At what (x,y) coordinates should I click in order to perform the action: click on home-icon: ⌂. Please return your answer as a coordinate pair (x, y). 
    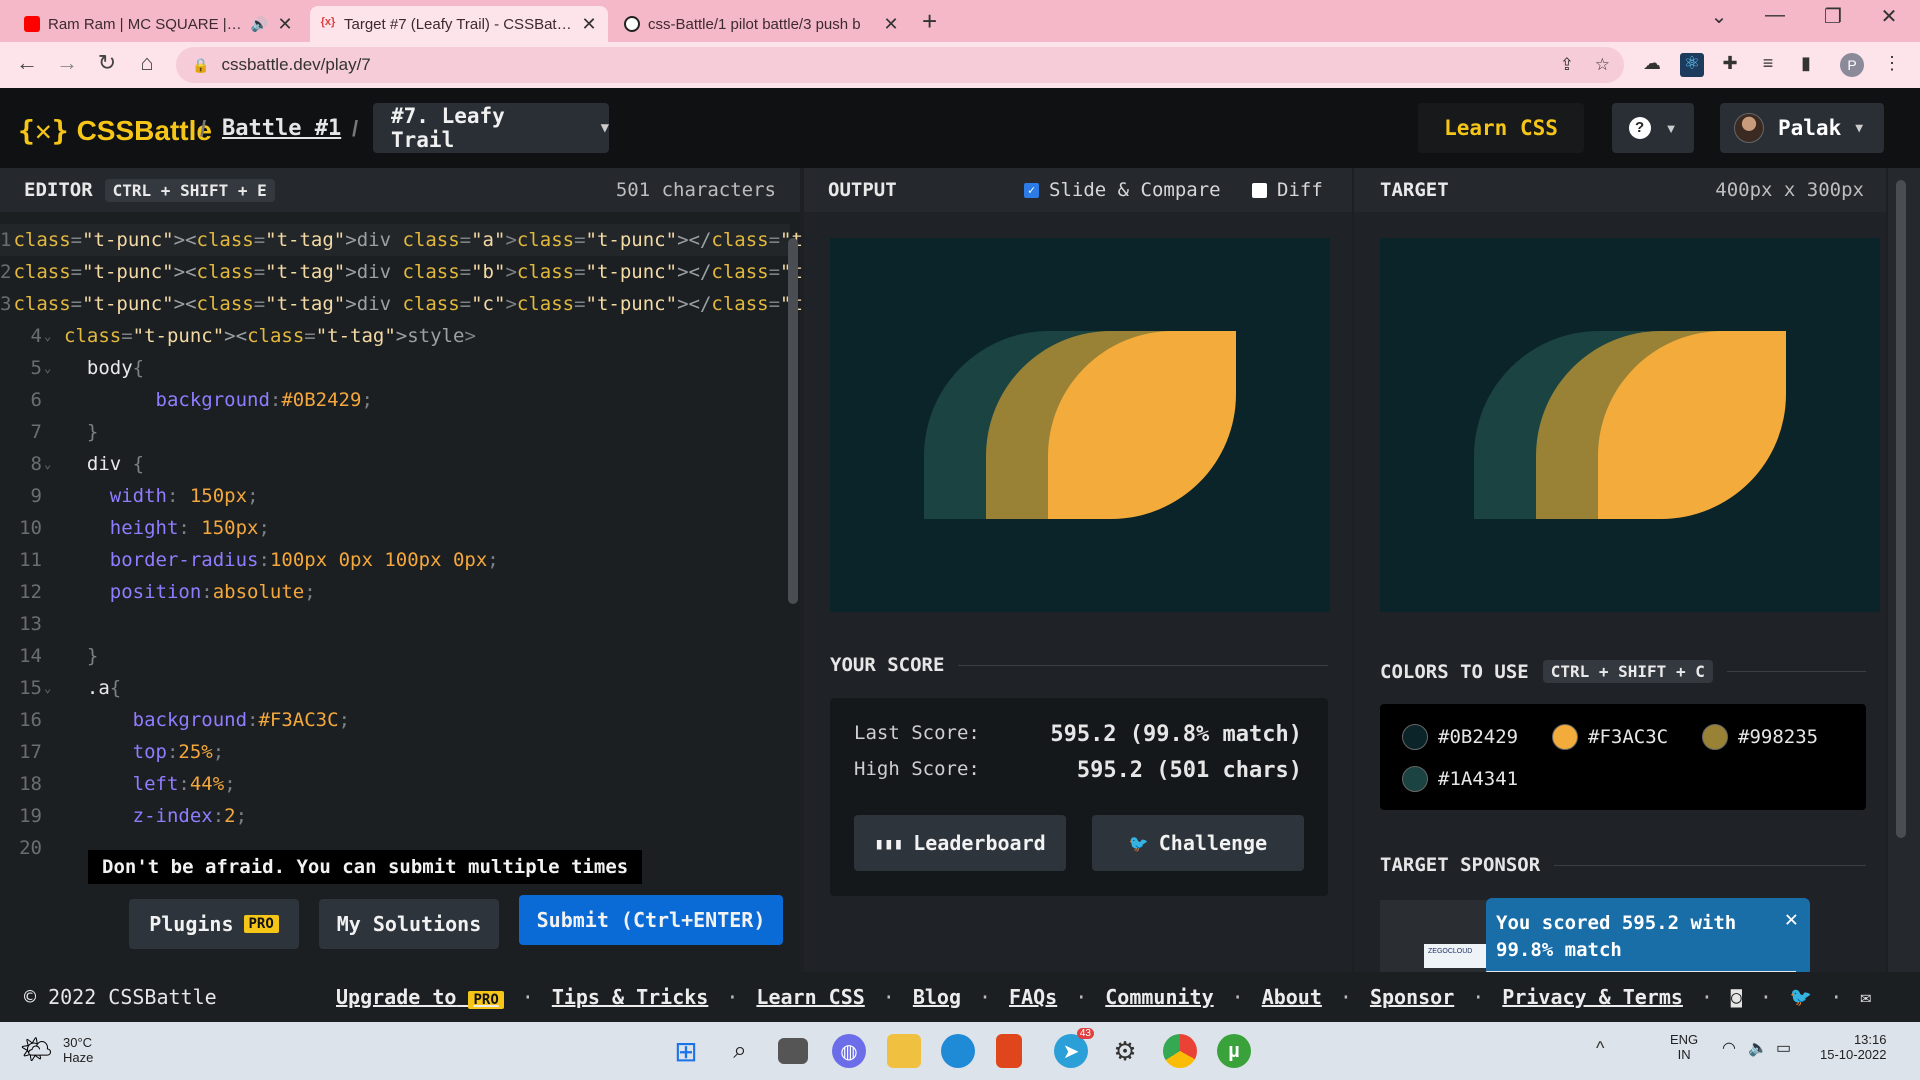
    Looking at the image, I should click on (147, 63).